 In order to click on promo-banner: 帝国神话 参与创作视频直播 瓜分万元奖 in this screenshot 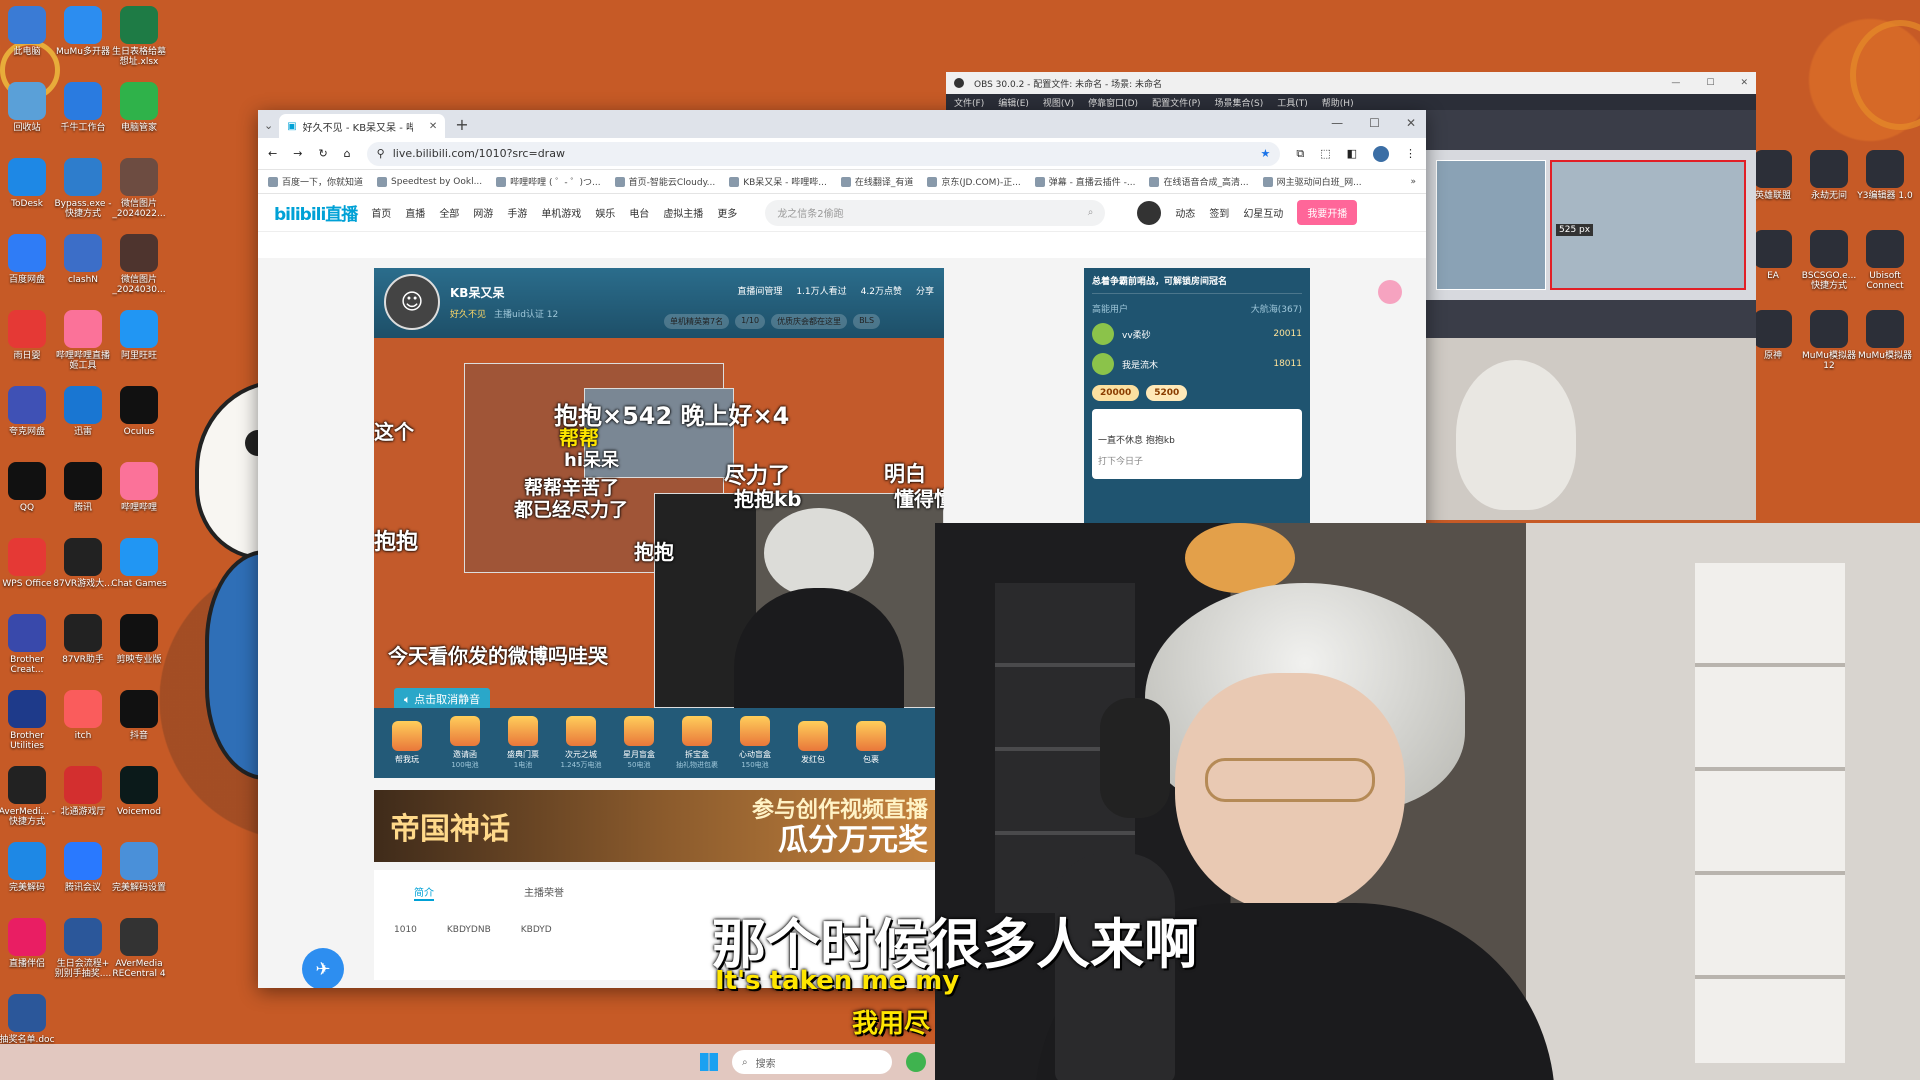, I will do `click(659, 826)`.